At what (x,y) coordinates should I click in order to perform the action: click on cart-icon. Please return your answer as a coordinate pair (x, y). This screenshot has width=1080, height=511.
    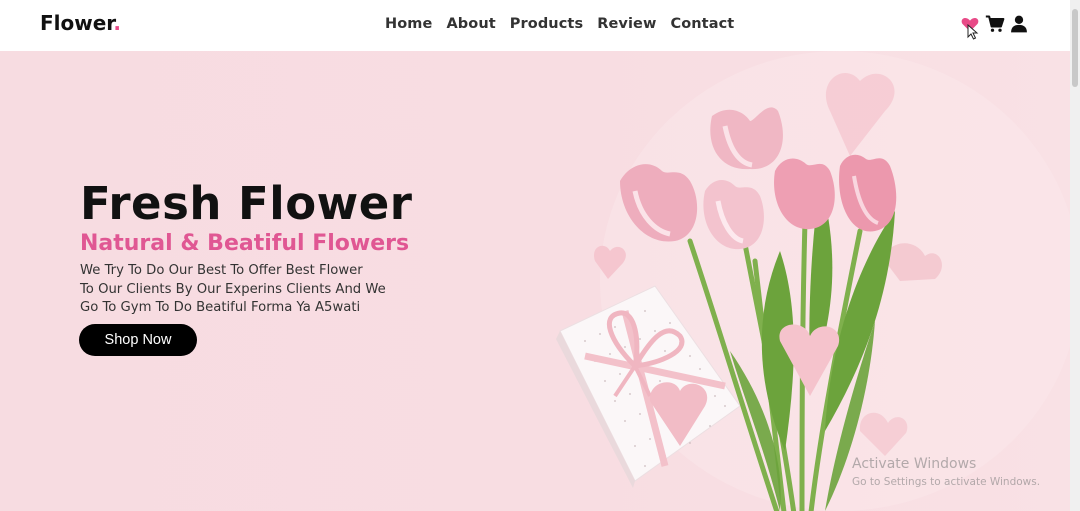
    Looking at the image, I should click on (995, 24).